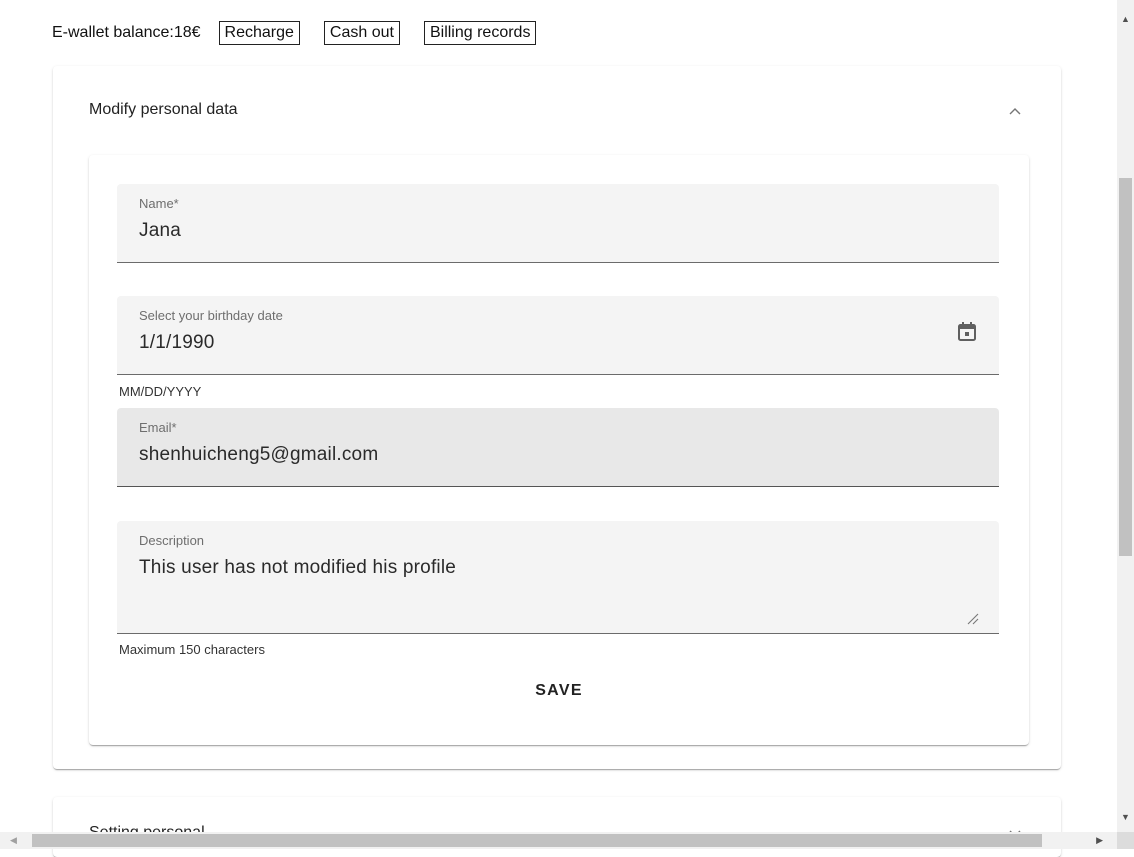  I want to click on description-field-value: This user has not modified his profile, so click(297, 568).